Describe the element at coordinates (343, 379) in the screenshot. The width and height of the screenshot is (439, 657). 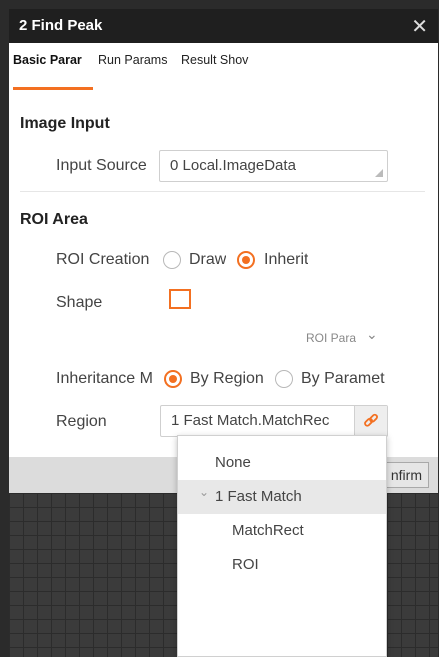
I see `by-param-label: By Paramet` at that location.